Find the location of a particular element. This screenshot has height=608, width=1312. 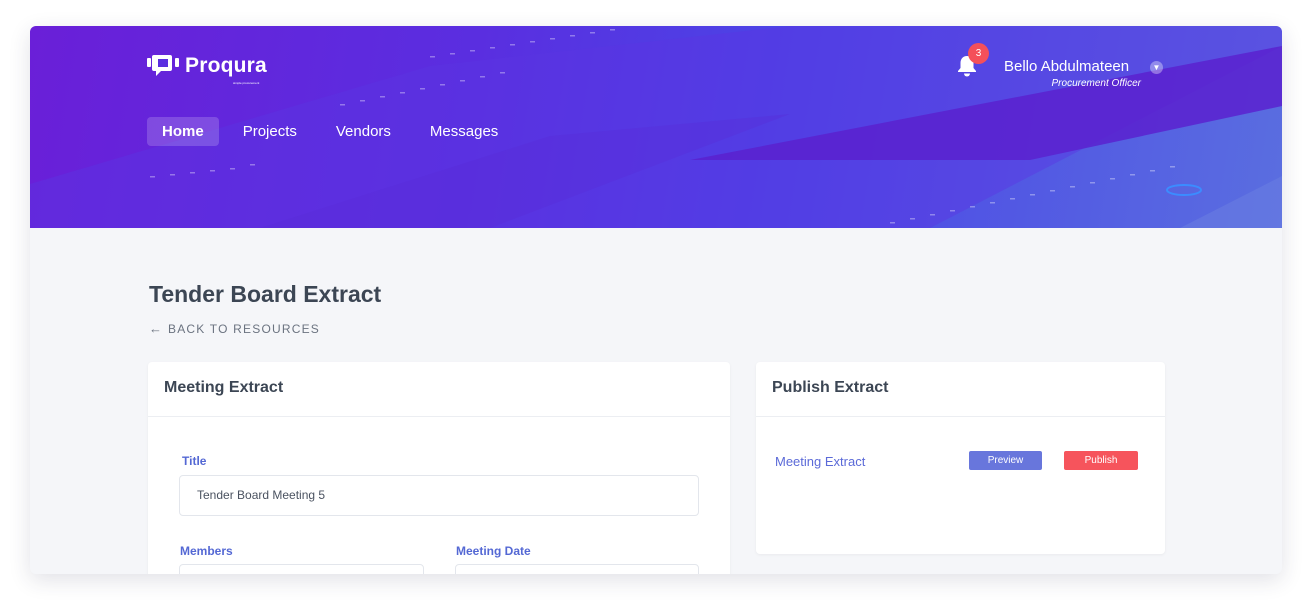

meeting-date-label: Meeting Date is located at coordinates (493, 551).